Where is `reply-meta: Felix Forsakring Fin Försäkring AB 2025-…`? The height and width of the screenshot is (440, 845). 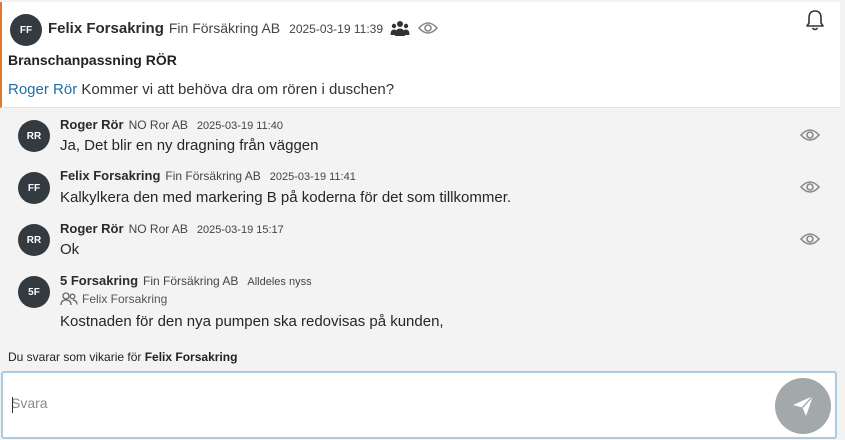
reply-meta: Felix Forsakring Fin Försäkring AB 2025-… is located at coordinates (208, 175).